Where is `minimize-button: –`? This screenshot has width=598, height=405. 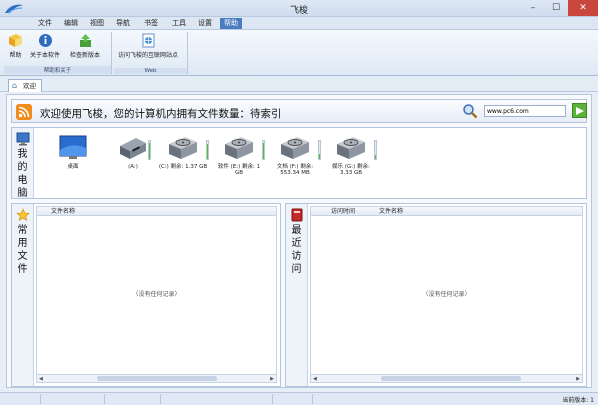 minimize-button: – is located at coordinates (533, 8).